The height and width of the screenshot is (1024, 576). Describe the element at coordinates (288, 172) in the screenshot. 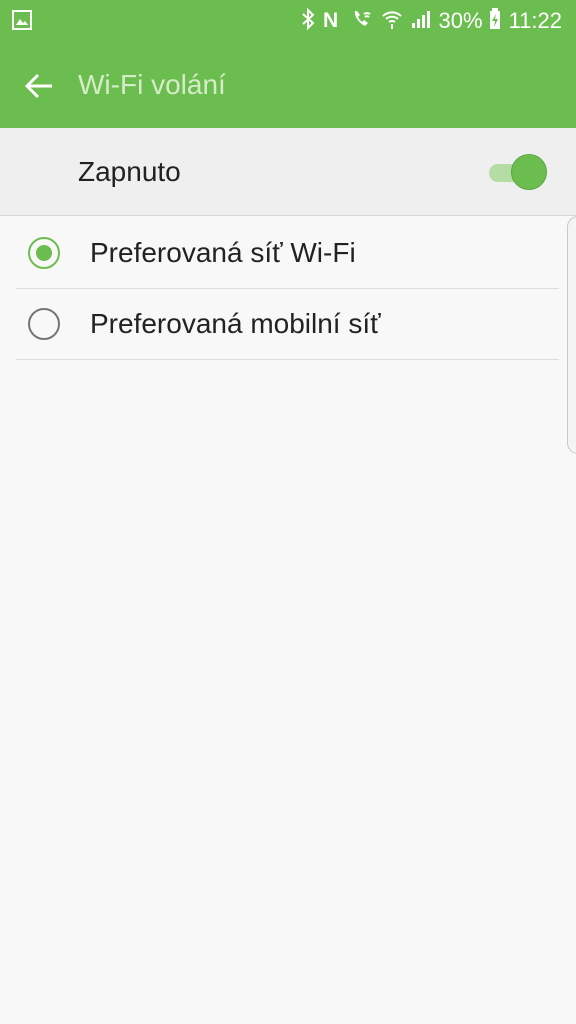

I see `master-switch-row: Zapnuto` at that location.